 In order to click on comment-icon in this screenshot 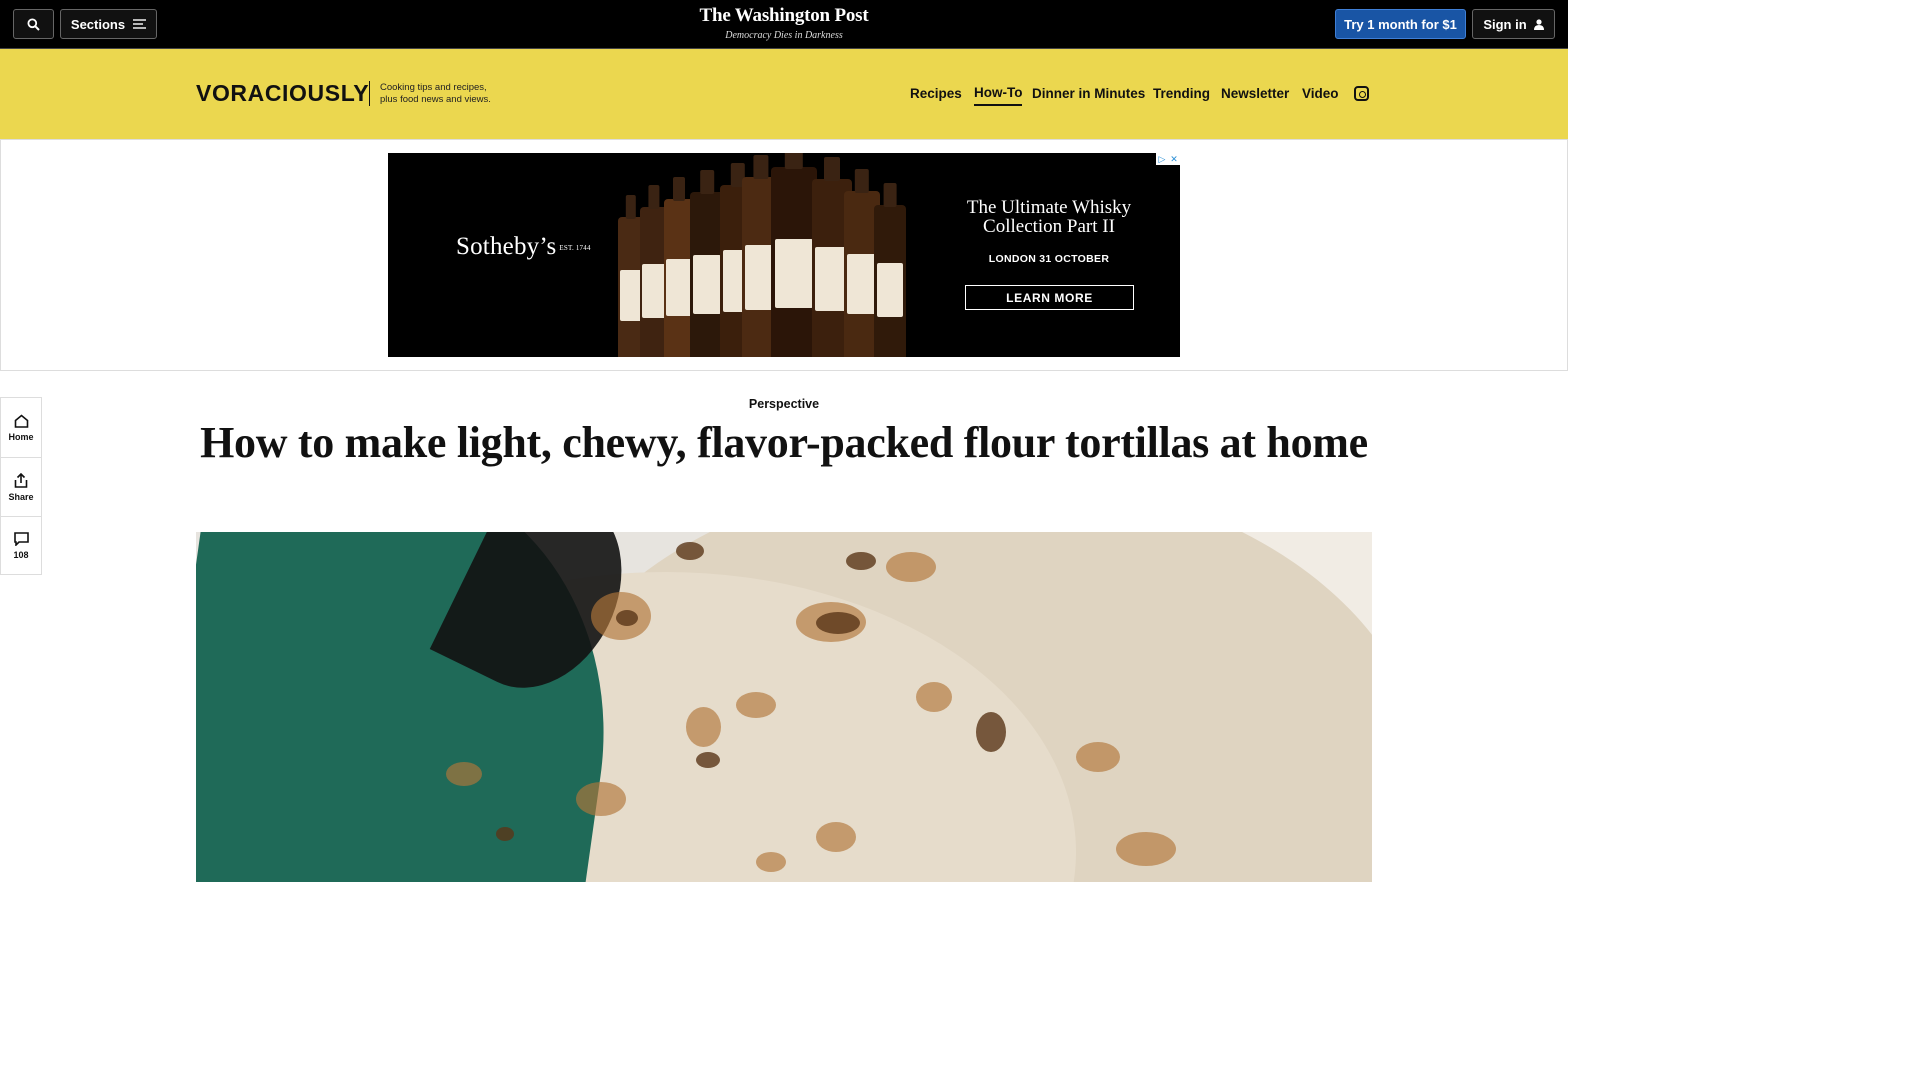, I will do `click(21, 539)`.